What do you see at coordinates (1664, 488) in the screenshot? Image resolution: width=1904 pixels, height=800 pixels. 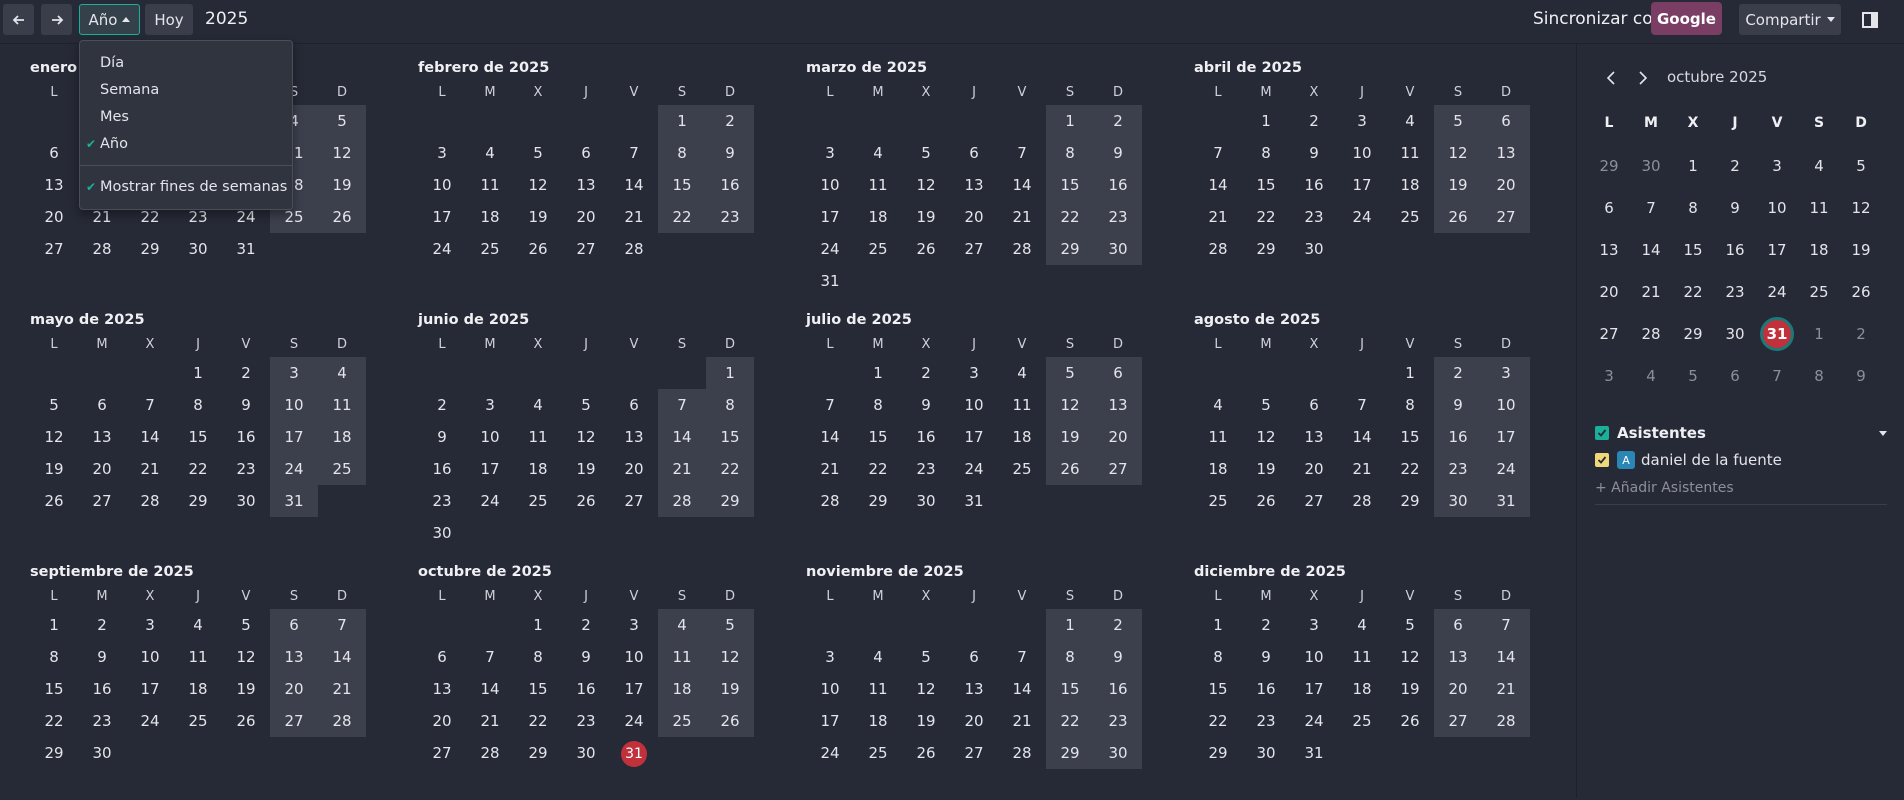 I see `add-attendees-link: + Añadir Asistentes` at bounding box center [1664, 488].